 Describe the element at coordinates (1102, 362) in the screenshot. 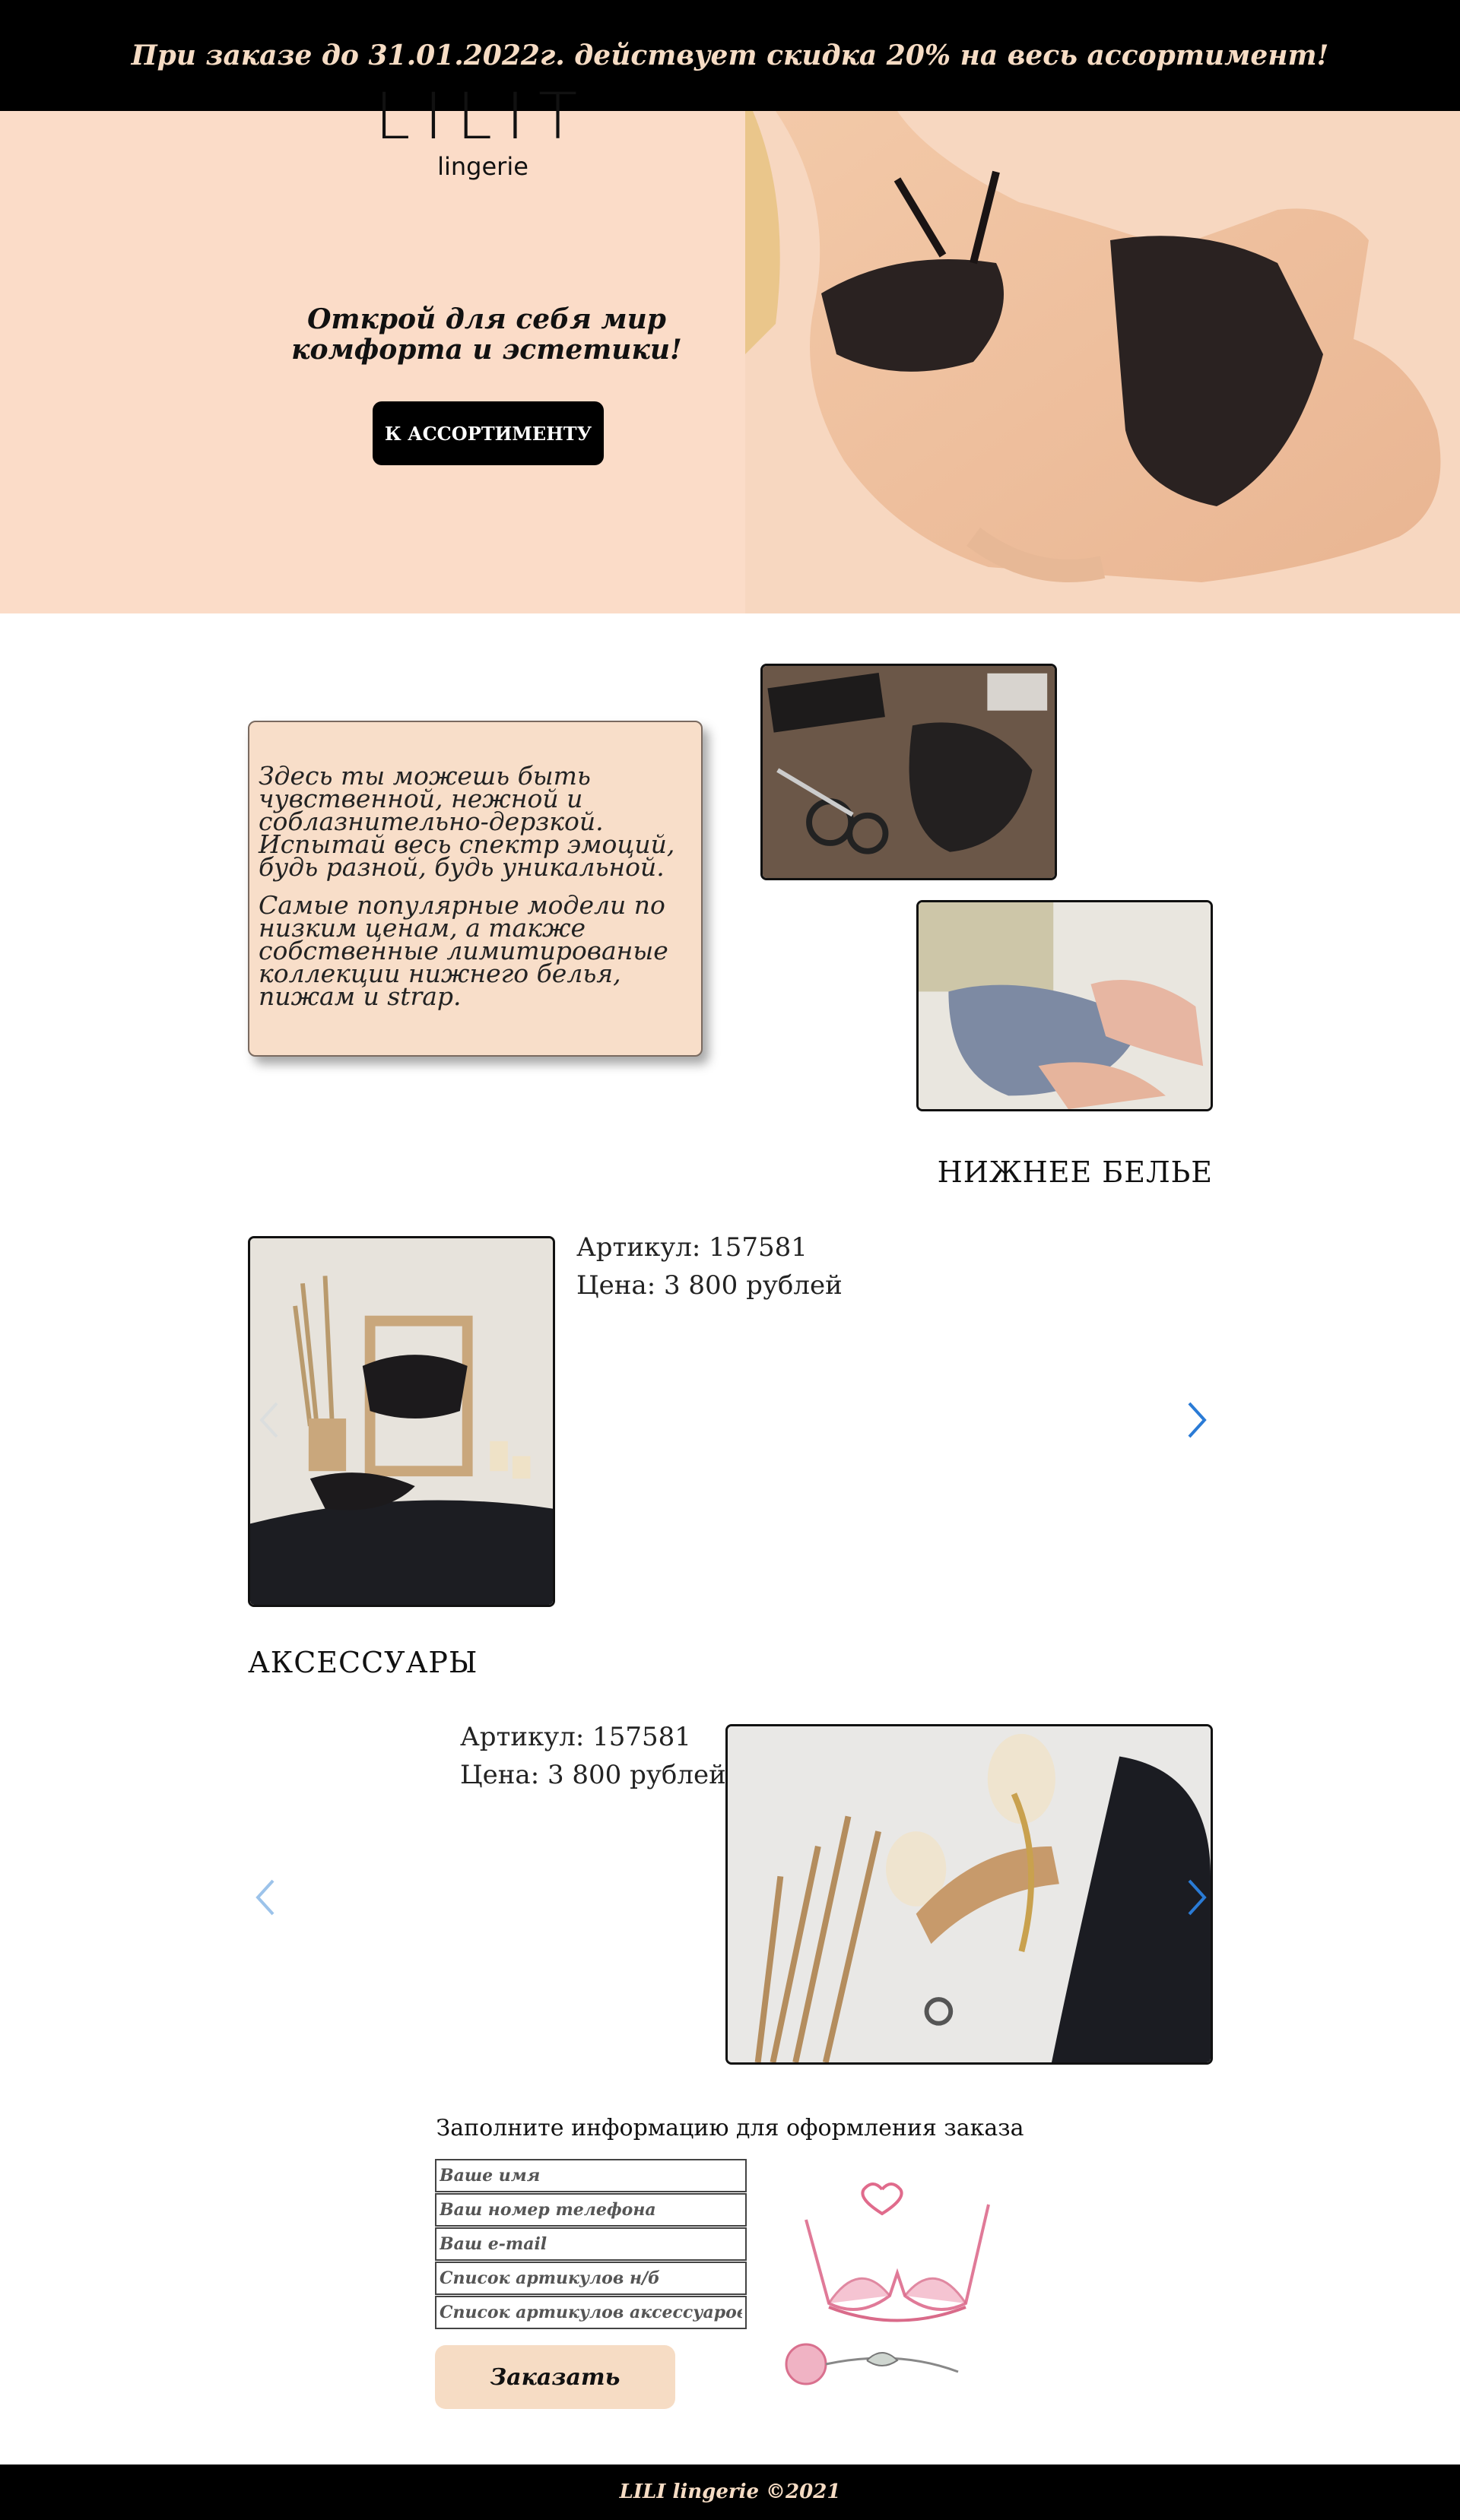

I see `hero-model-photo` at that location.